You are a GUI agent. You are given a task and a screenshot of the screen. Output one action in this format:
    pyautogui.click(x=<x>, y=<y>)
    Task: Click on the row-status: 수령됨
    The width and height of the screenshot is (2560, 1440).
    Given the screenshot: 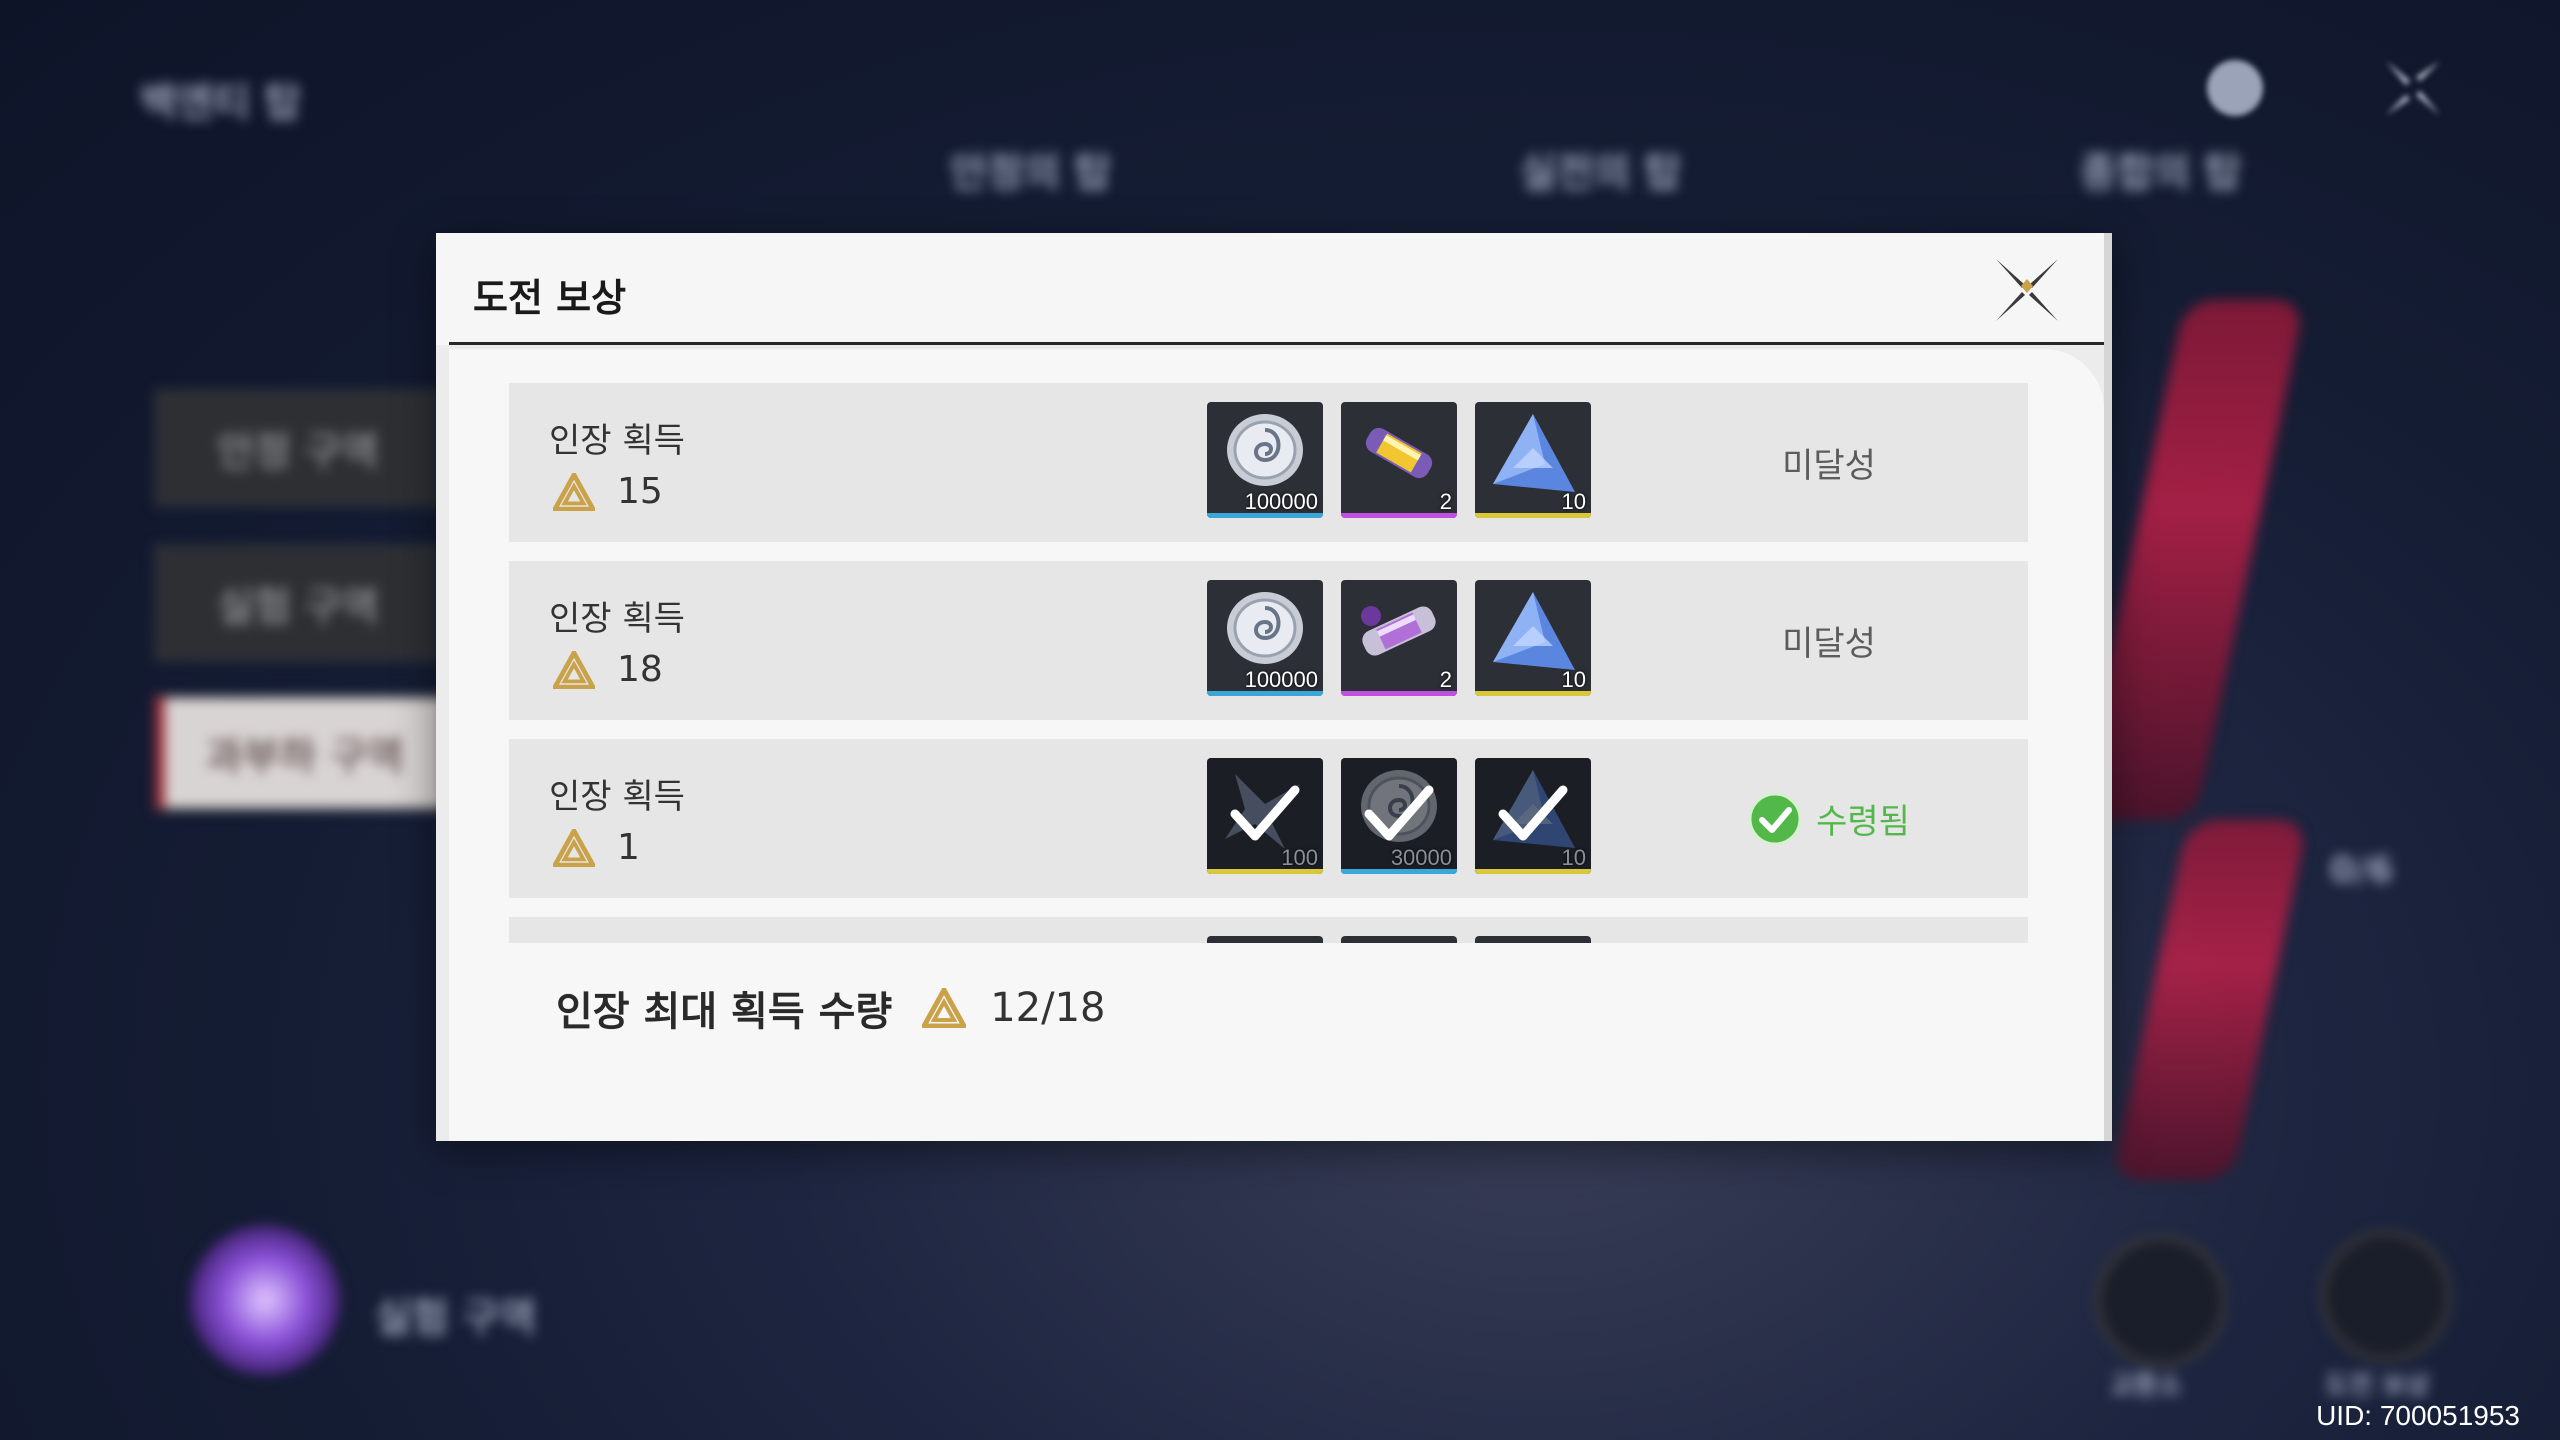 What is the action you would take?
    pyautogui.click(x=1829, y=818)
    